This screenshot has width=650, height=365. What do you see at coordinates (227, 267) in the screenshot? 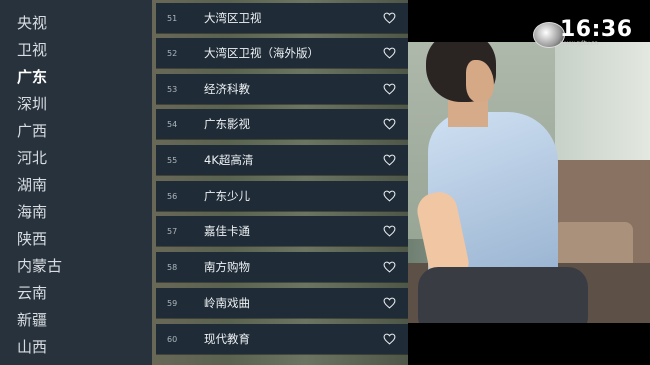
I see `channel-name: 南方购物` at bounding box center [227, 267].